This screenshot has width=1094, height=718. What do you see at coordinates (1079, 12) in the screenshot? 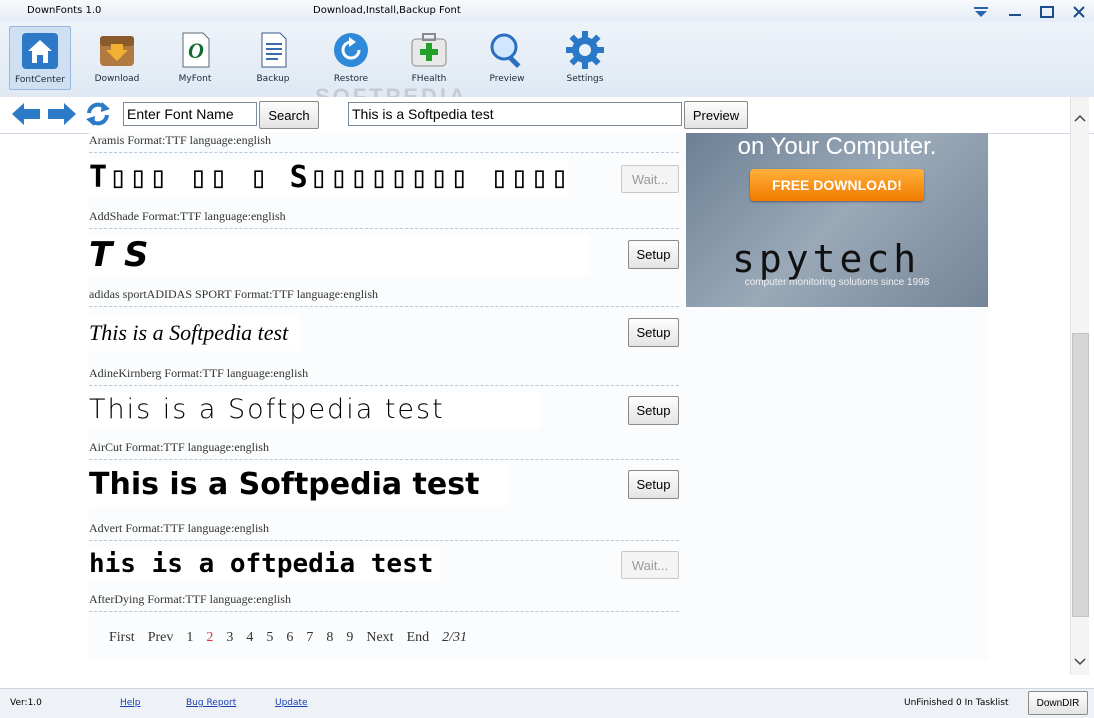
I see `close-button` at bounding box center [1079, 12].